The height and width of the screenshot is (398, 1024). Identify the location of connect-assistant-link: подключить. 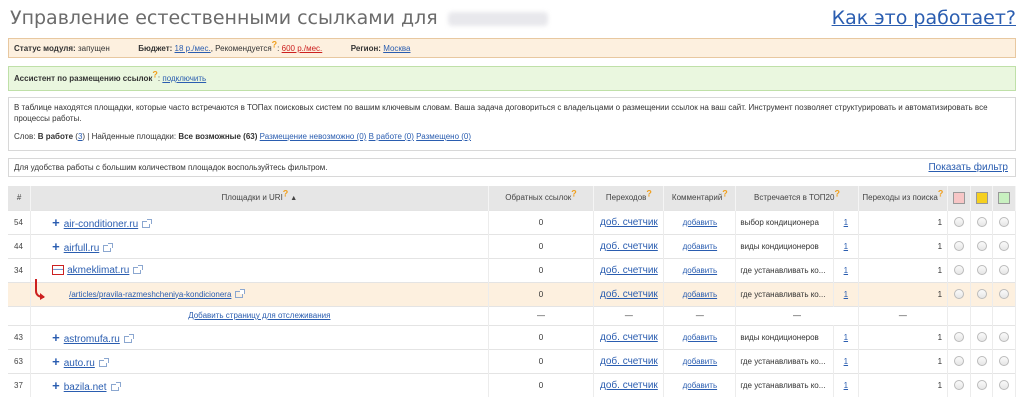
(184, 78).